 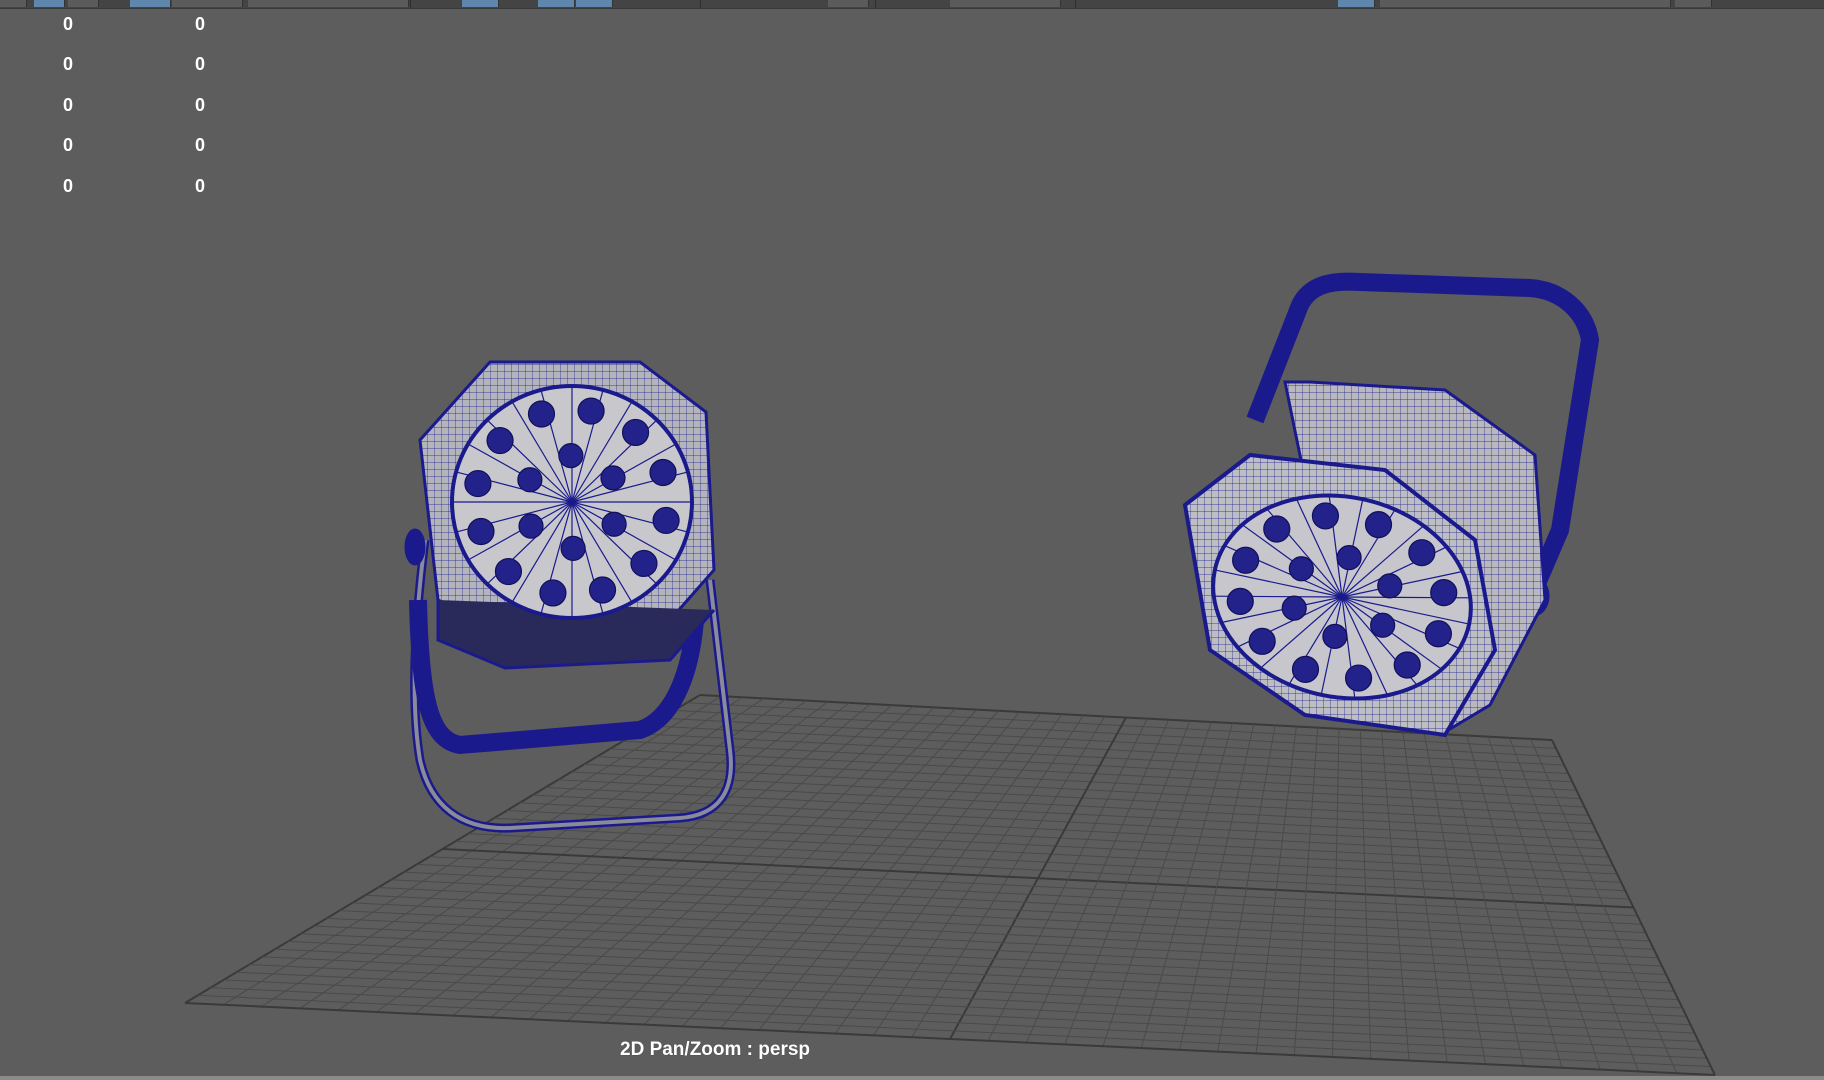 I want to click on par-light-left, so click(x=570, y=596).